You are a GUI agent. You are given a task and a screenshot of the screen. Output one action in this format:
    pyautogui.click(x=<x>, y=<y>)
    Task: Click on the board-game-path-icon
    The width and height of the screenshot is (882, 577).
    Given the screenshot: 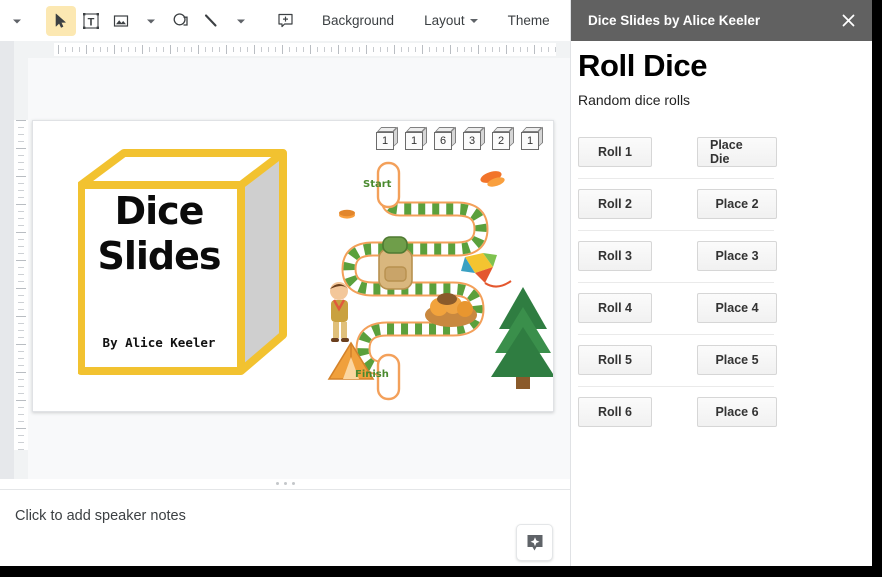 What is the action you would take?
    pyautogui.click(x=440, y=281)
    